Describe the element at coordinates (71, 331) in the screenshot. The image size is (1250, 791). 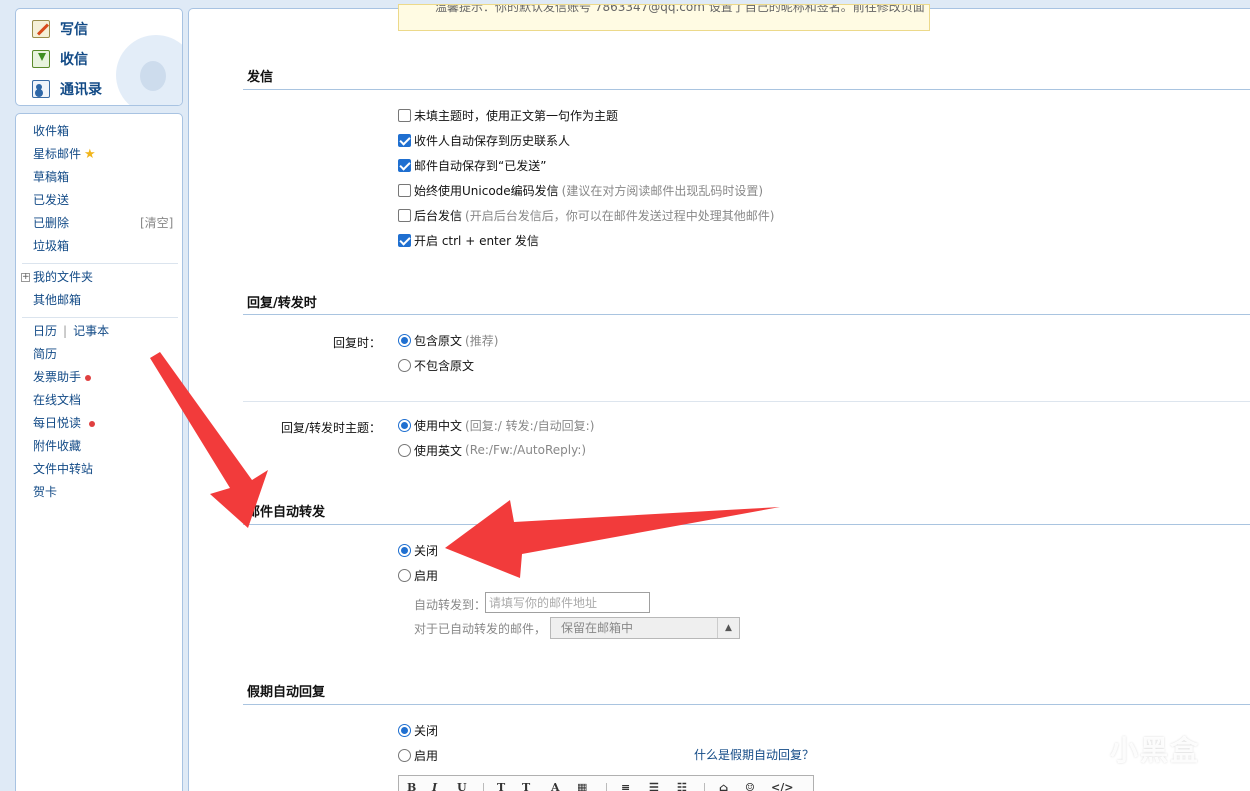
I see `sidebar-calendar-notebook-row: 日历 | 记事本` at that location.